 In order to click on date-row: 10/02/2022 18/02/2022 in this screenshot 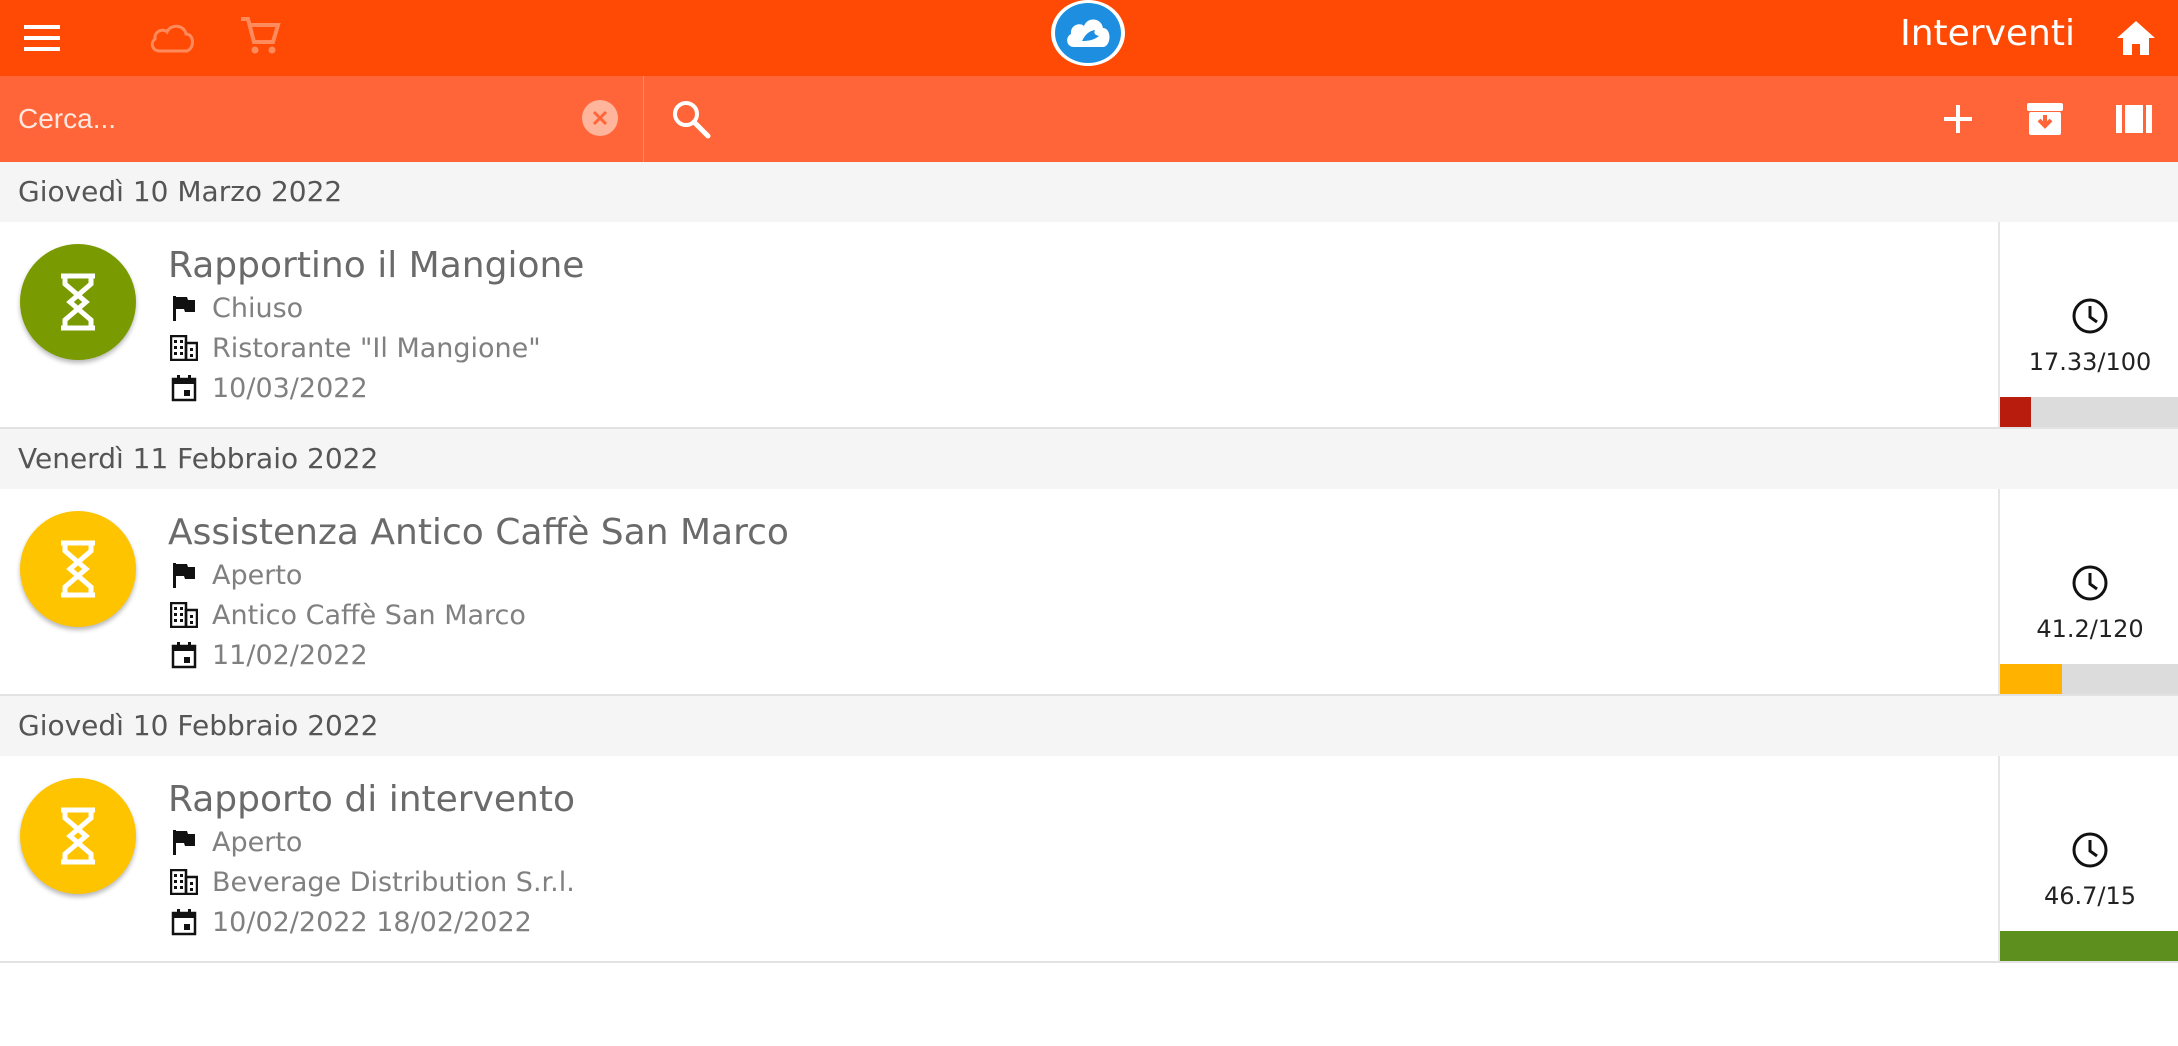, I will do `click(350, 922)`.